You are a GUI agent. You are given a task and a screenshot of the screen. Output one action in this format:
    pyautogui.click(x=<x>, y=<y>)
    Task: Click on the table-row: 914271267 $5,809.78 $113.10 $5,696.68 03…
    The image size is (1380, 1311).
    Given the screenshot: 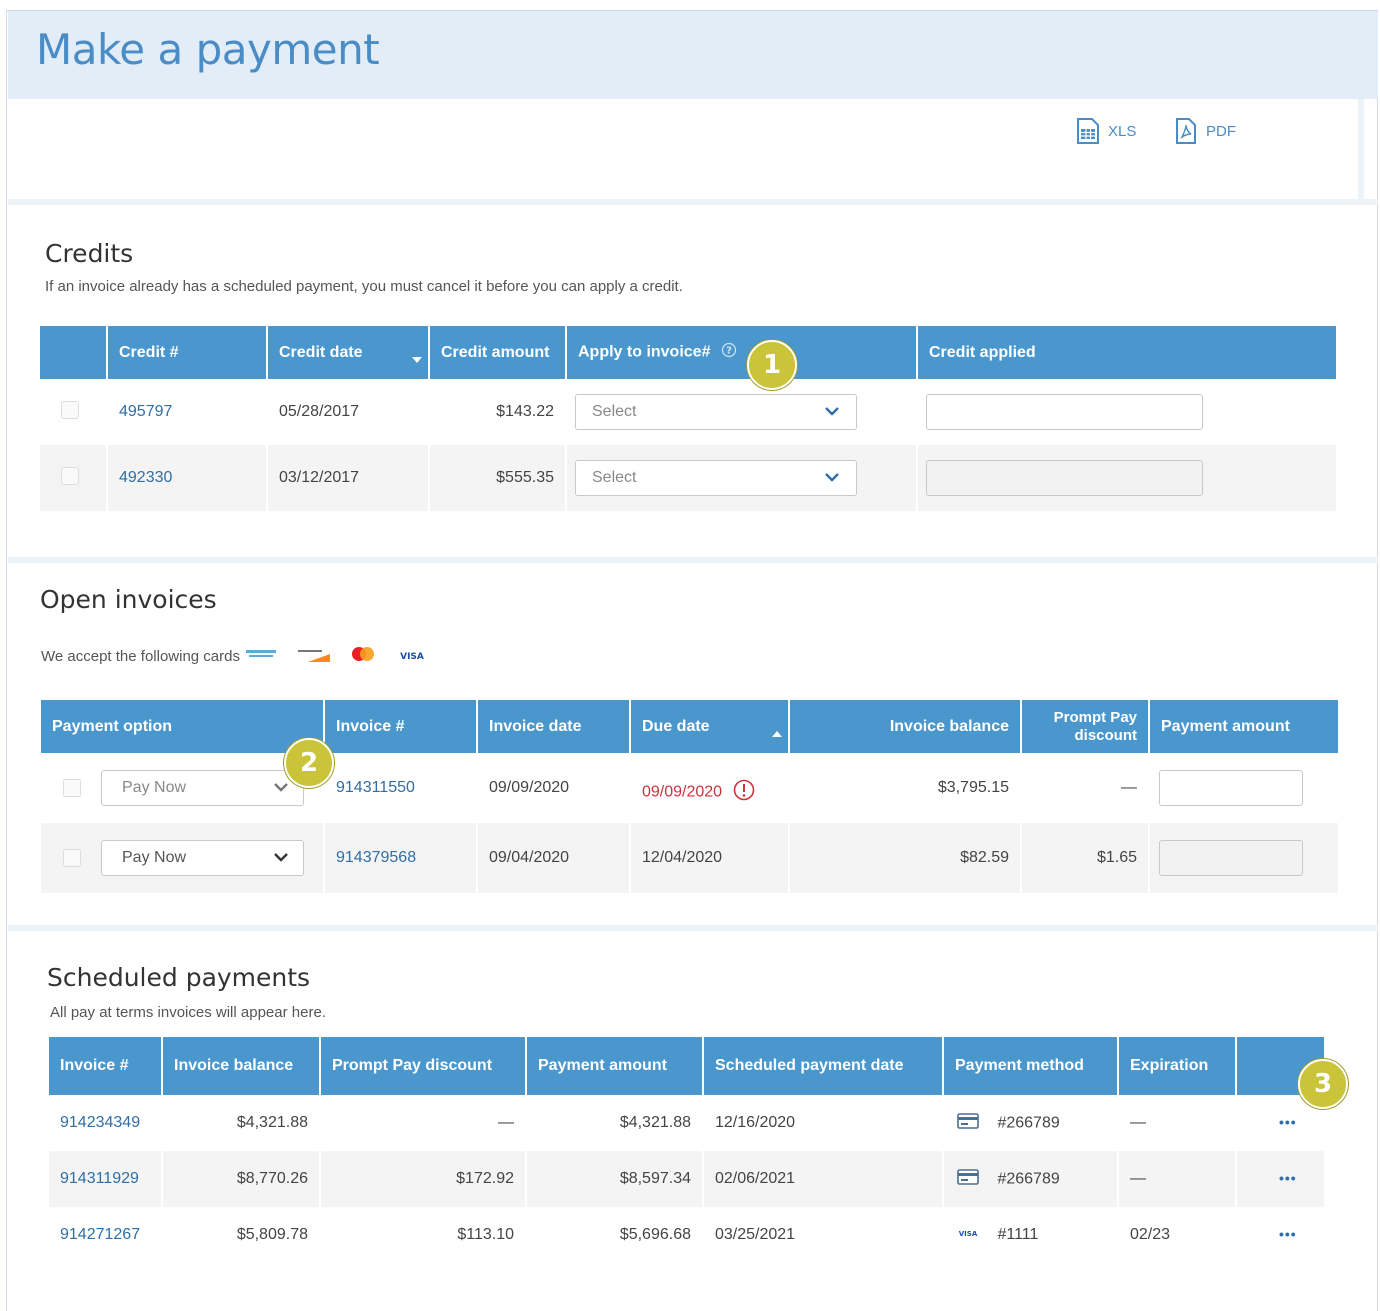 What is the action you would take?
    pyautogui.click(x=686, y=1235)
    